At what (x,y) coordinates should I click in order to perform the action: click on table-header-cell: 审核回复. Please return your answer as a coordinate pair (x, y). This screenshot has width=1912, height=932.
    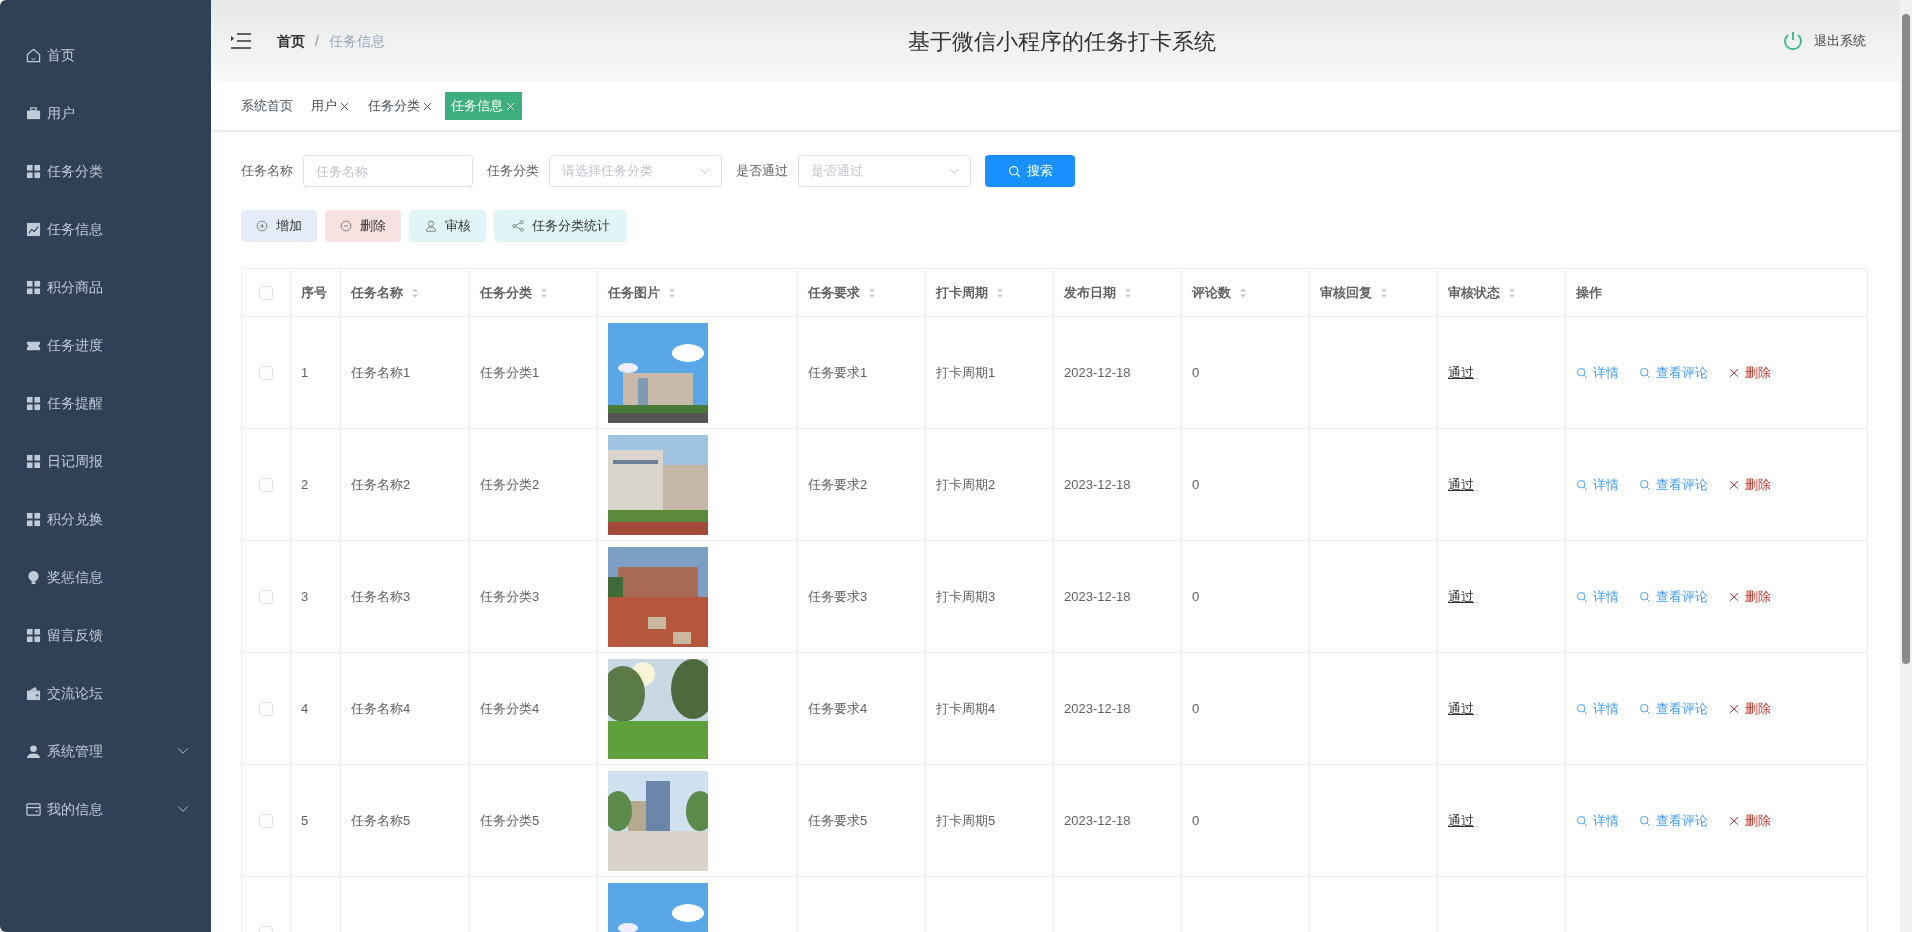
    Looking at the image, I should click on (1373, 292).